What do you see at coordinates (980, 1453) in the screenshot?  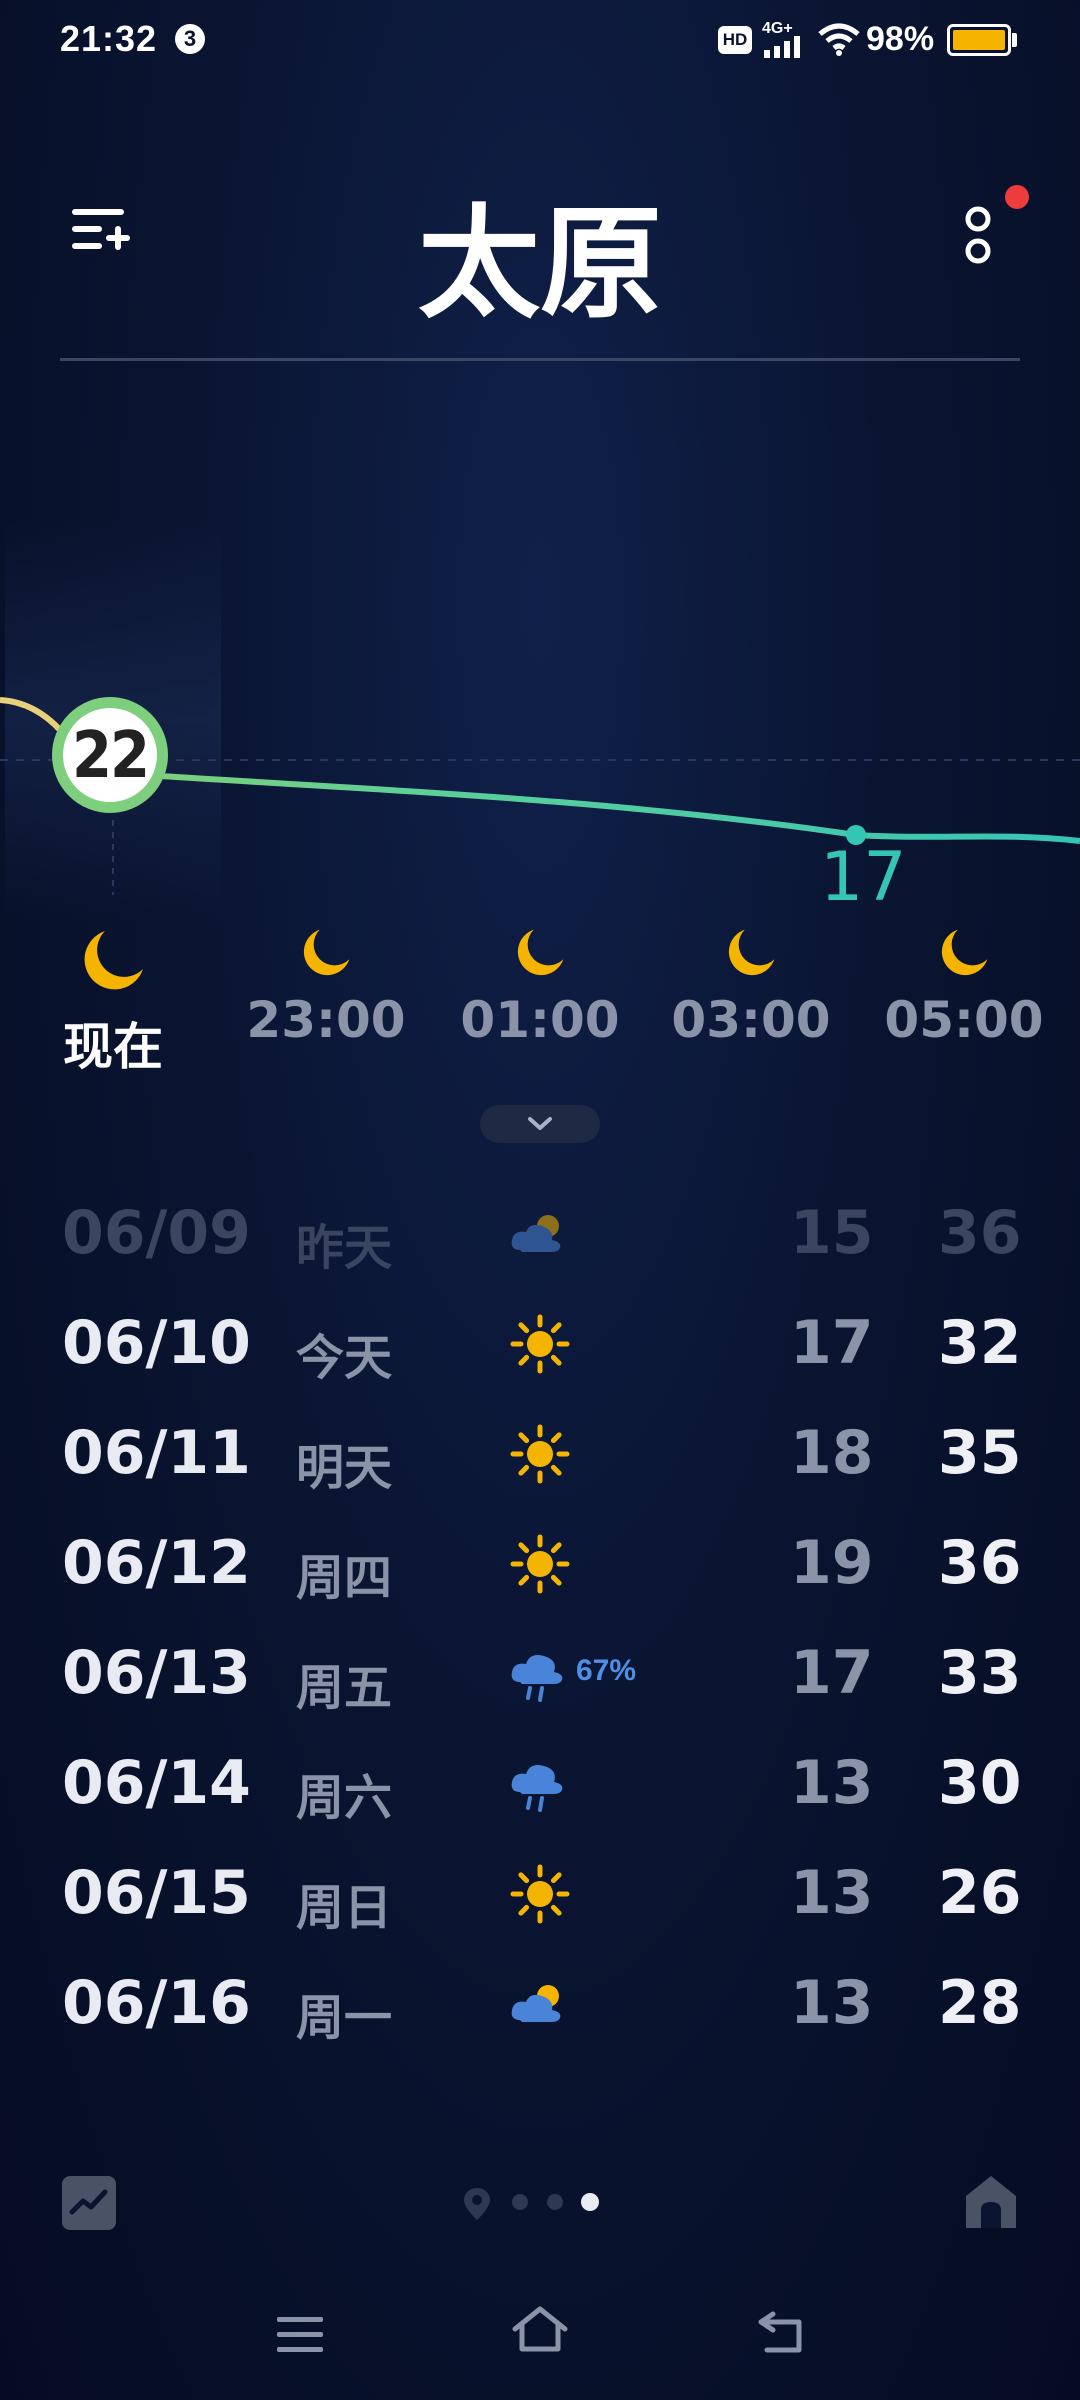 I see `high-temp: 35` at bounding box center [980, 1453].